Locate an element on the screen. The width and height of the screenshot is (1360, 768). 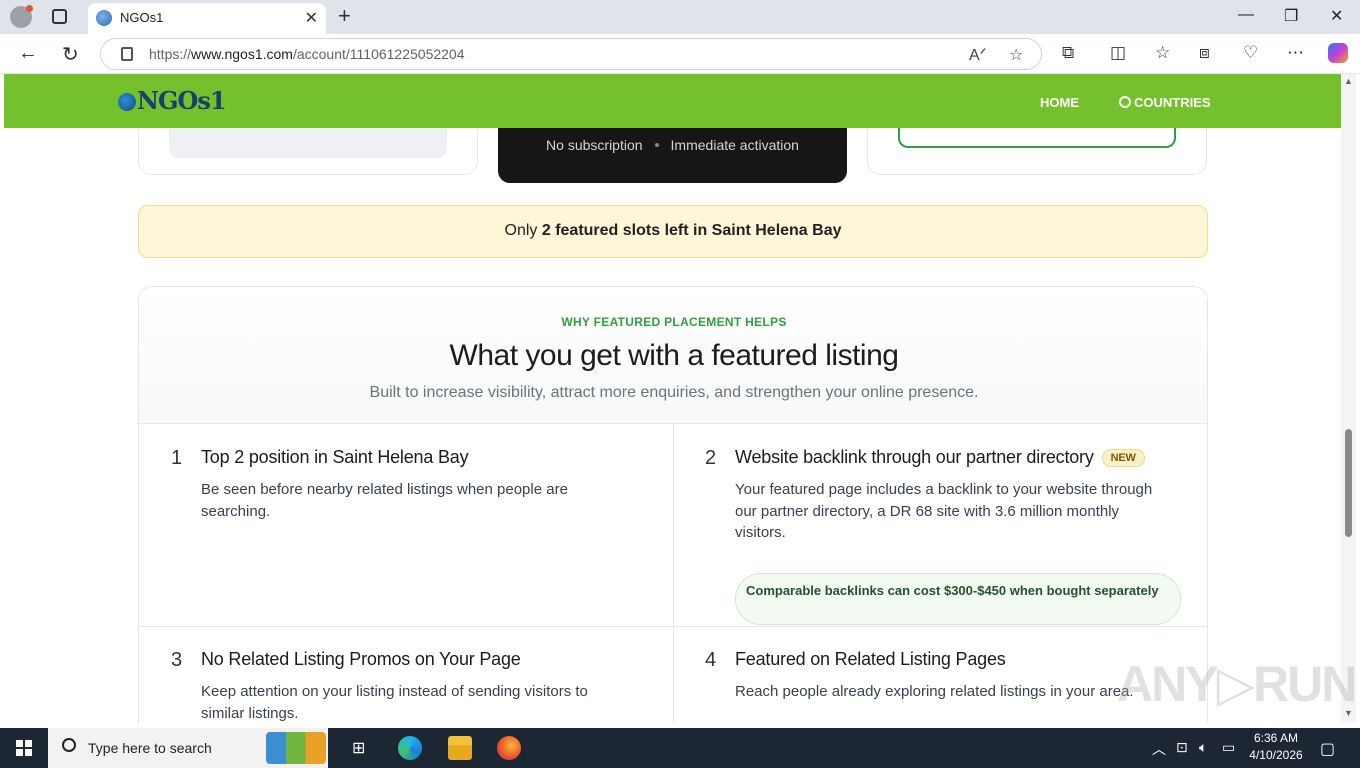
separator-dot is located at coordinates (656, 145).